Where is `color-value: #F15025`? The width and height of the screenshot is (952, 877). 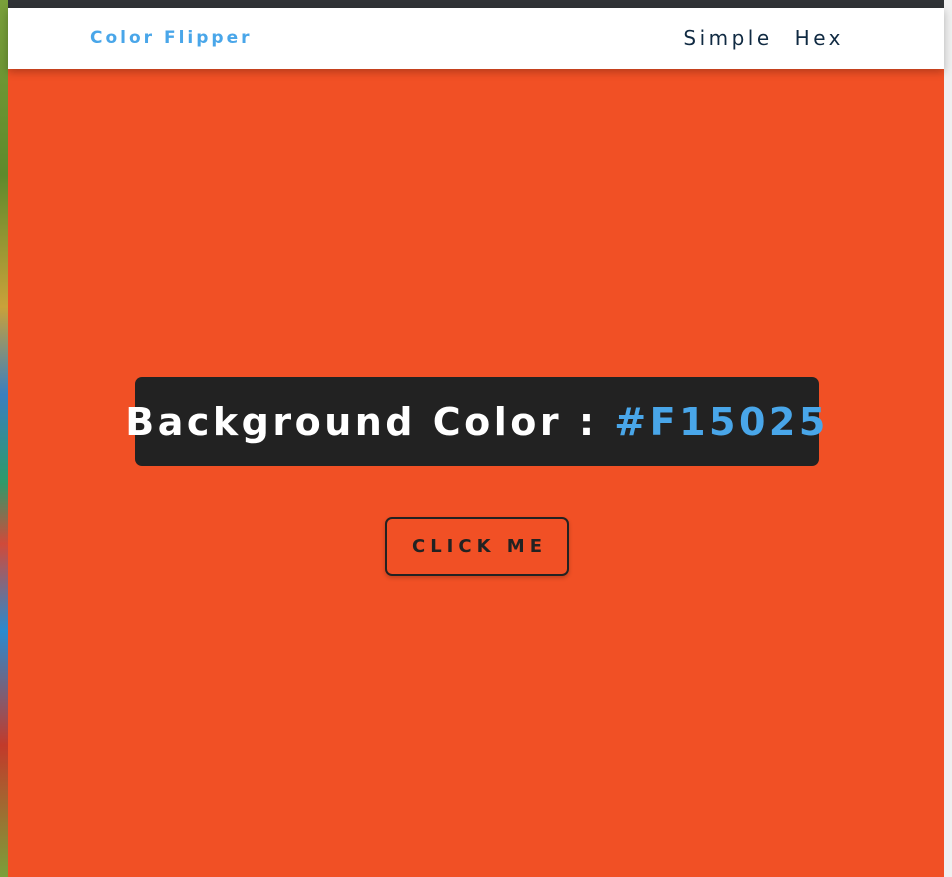 color-value: #F15025 is located at coordinates (721, 421).